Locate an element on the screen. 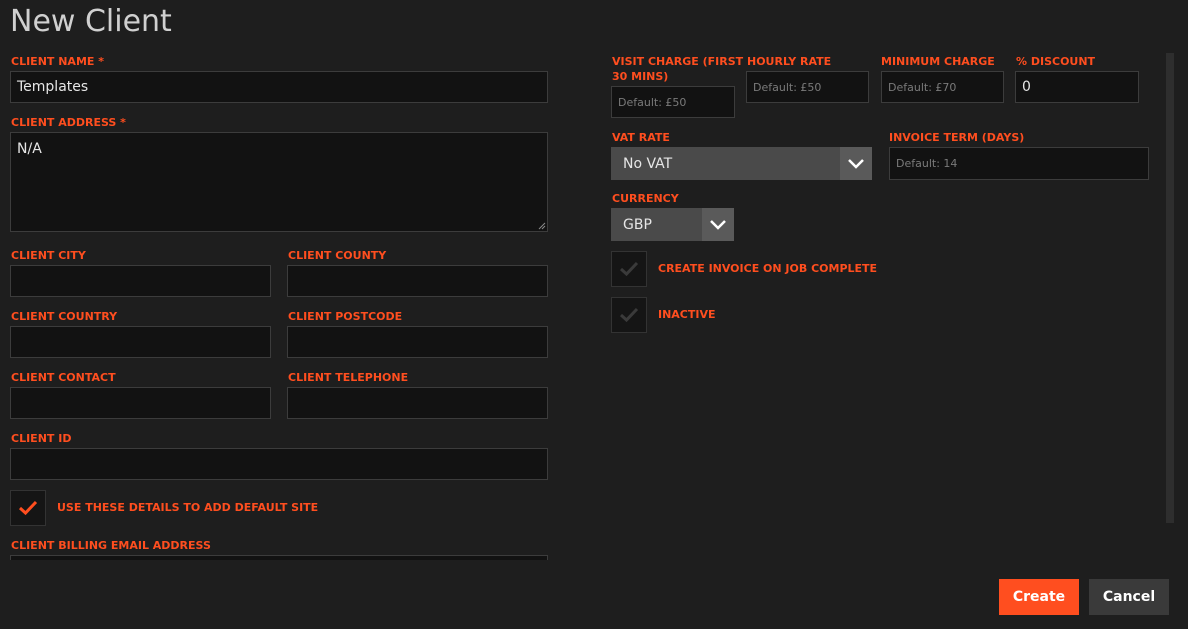  client-telephone-label: CLIENT TELEPHONE is located at coordinates (348, 377).